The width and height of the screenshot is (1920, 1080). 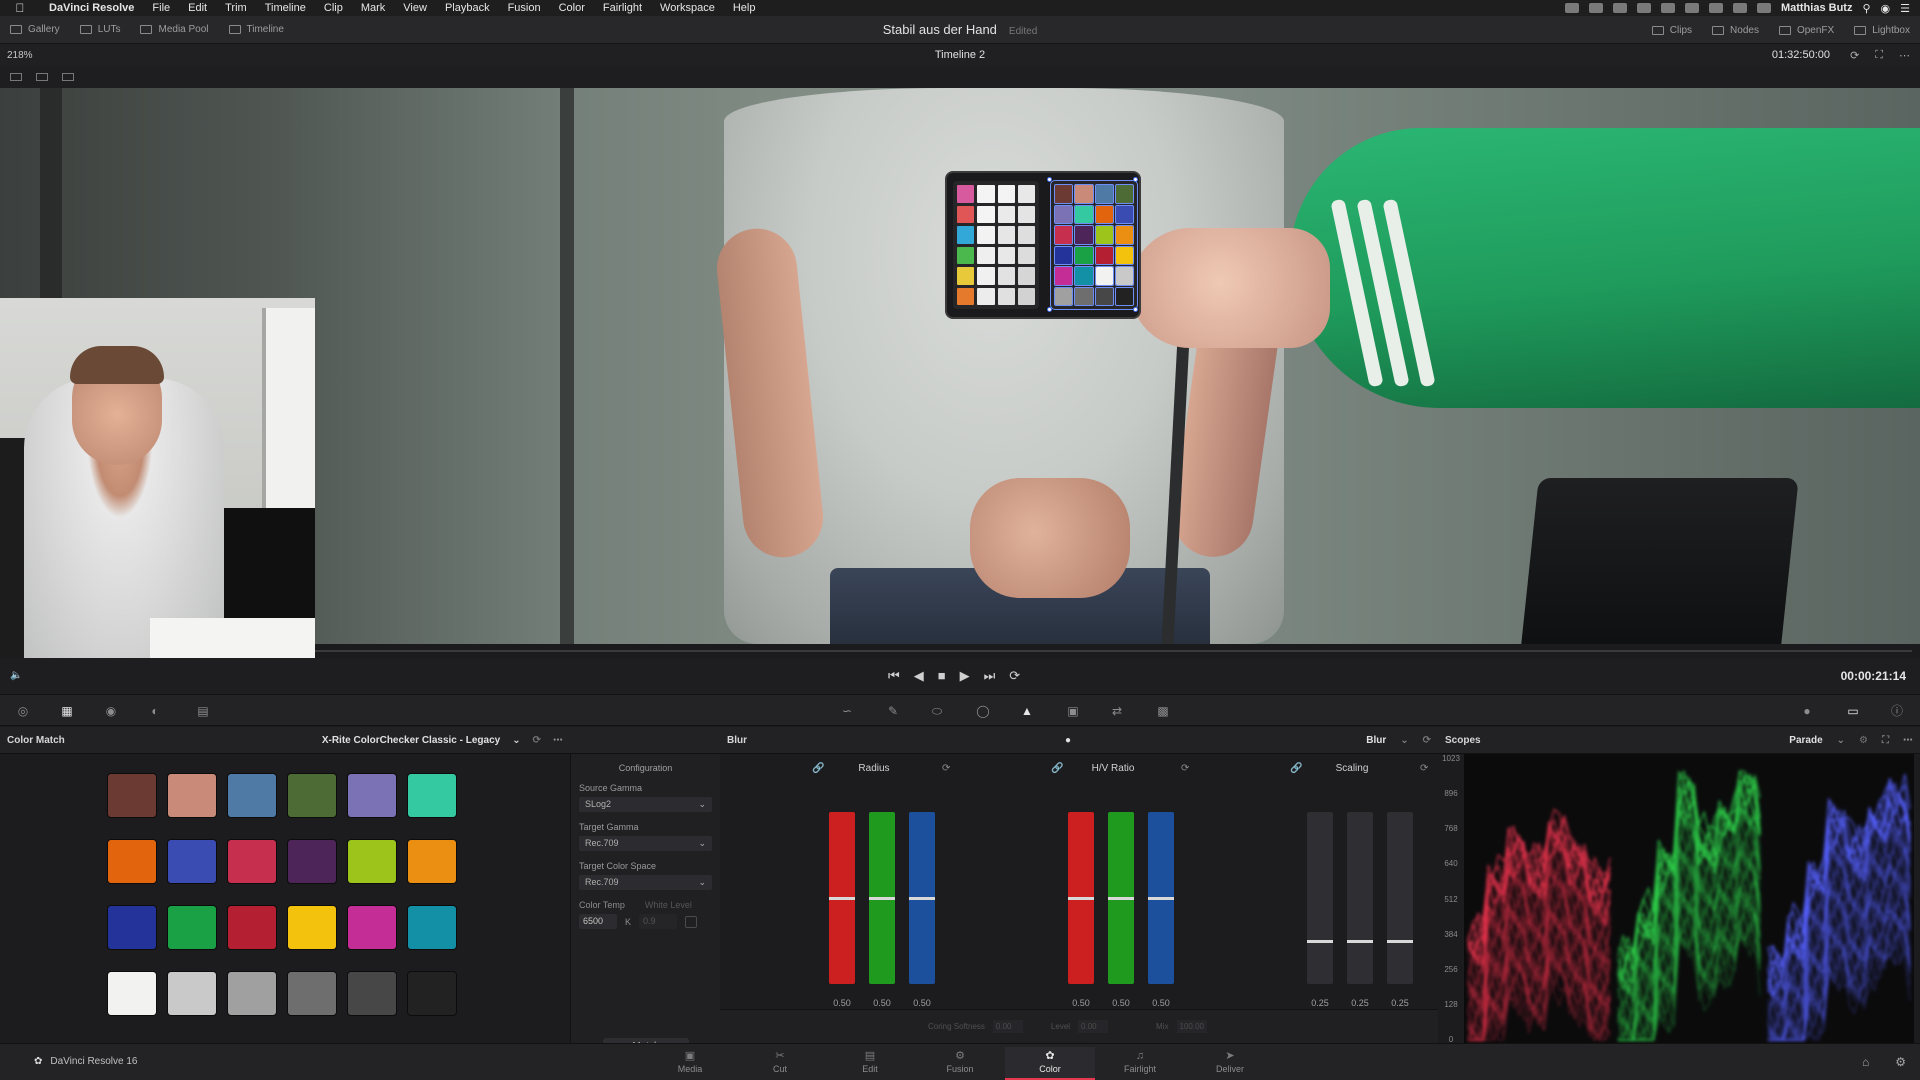 I want to click on scaling-g-slider, so click(x=1360, y=898).